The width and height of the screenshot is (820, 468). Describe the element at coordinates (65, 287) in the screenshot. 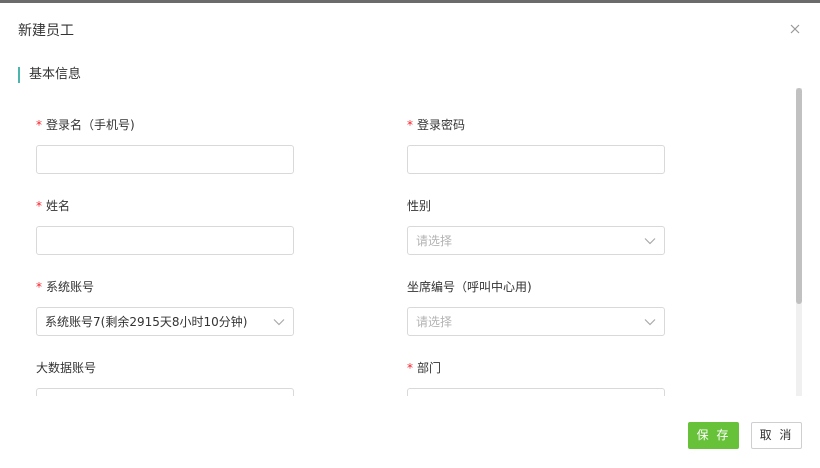

I see `system-account-label: * 系统账号` at that location.